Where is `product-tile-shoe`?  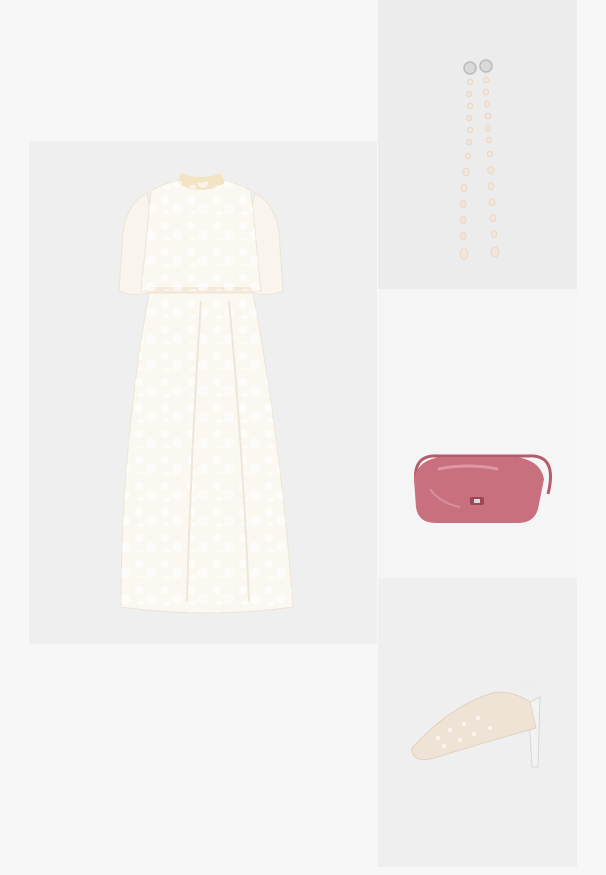
product-tile-shoe is located at coordinates (477, 722).